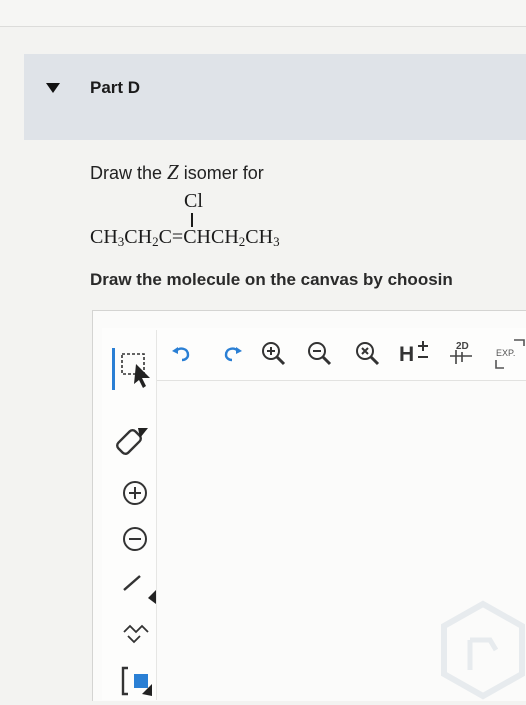  I want to click on editor-toolbar: H 2D EXP., so click(314, 354).